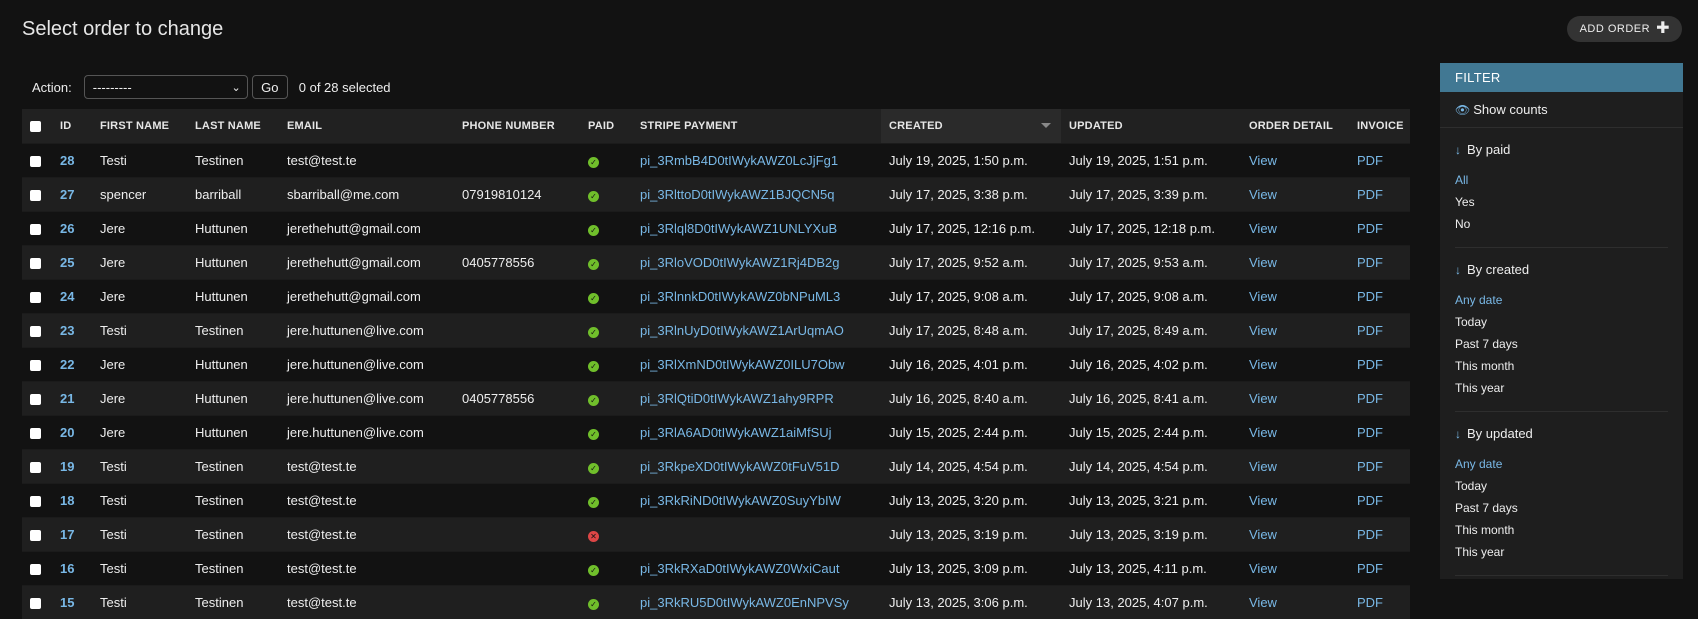  I want to click on stripe-payment-link: pi_3RlttoD0tIWykAWZ1BJQCN5q, so click(737, 194).